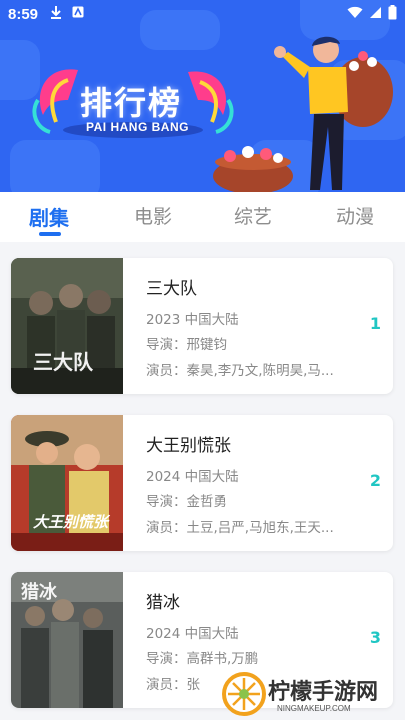 This screenshot has height=720, width=405. What do you see at coordinates (202, 659) in the screenshot?
I see `item-director: 导演：高群书,万鹏` at bounding box center [202, 659].